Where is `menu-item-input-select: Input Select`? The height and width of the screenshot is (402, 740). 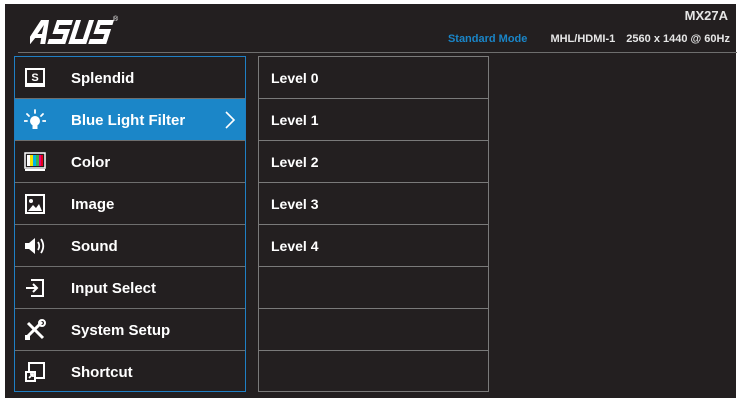 menu-item-input-select: Input Select is located at coordinates (130, 288).